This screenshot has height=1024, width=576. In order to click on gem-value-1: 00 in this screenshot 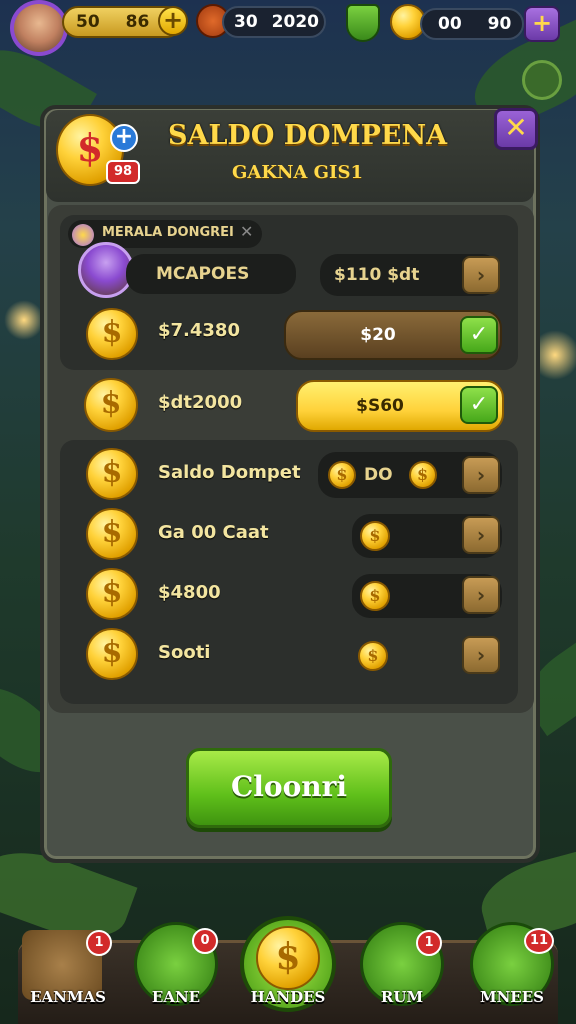, I will do `click(450, 24)`.